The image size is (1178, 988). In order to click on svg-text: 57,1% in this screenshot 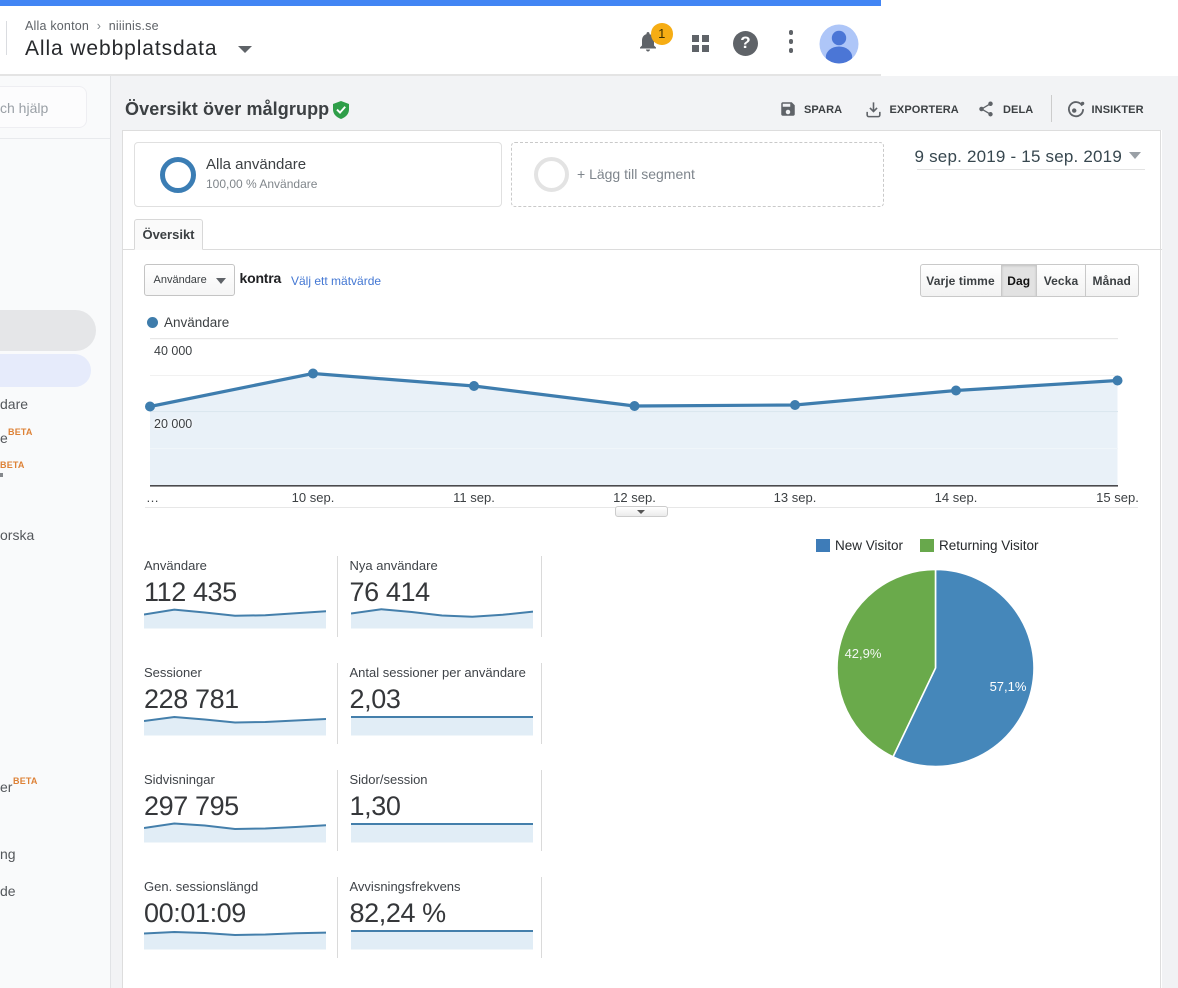, I will do `click(1008, 686)`.